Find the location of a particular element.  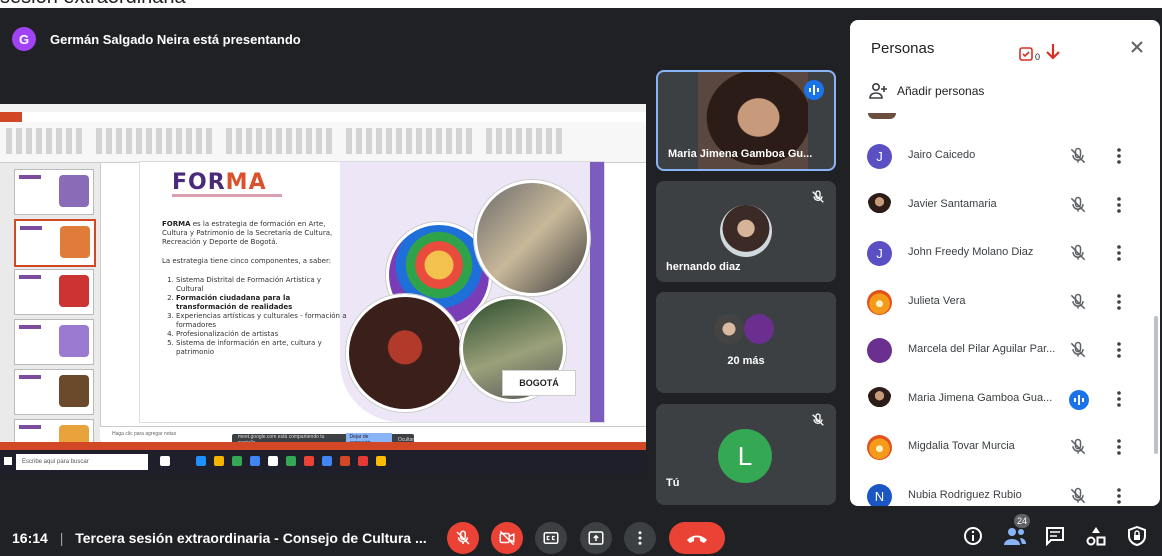

chat-button is located at coordinates (1055, 538).